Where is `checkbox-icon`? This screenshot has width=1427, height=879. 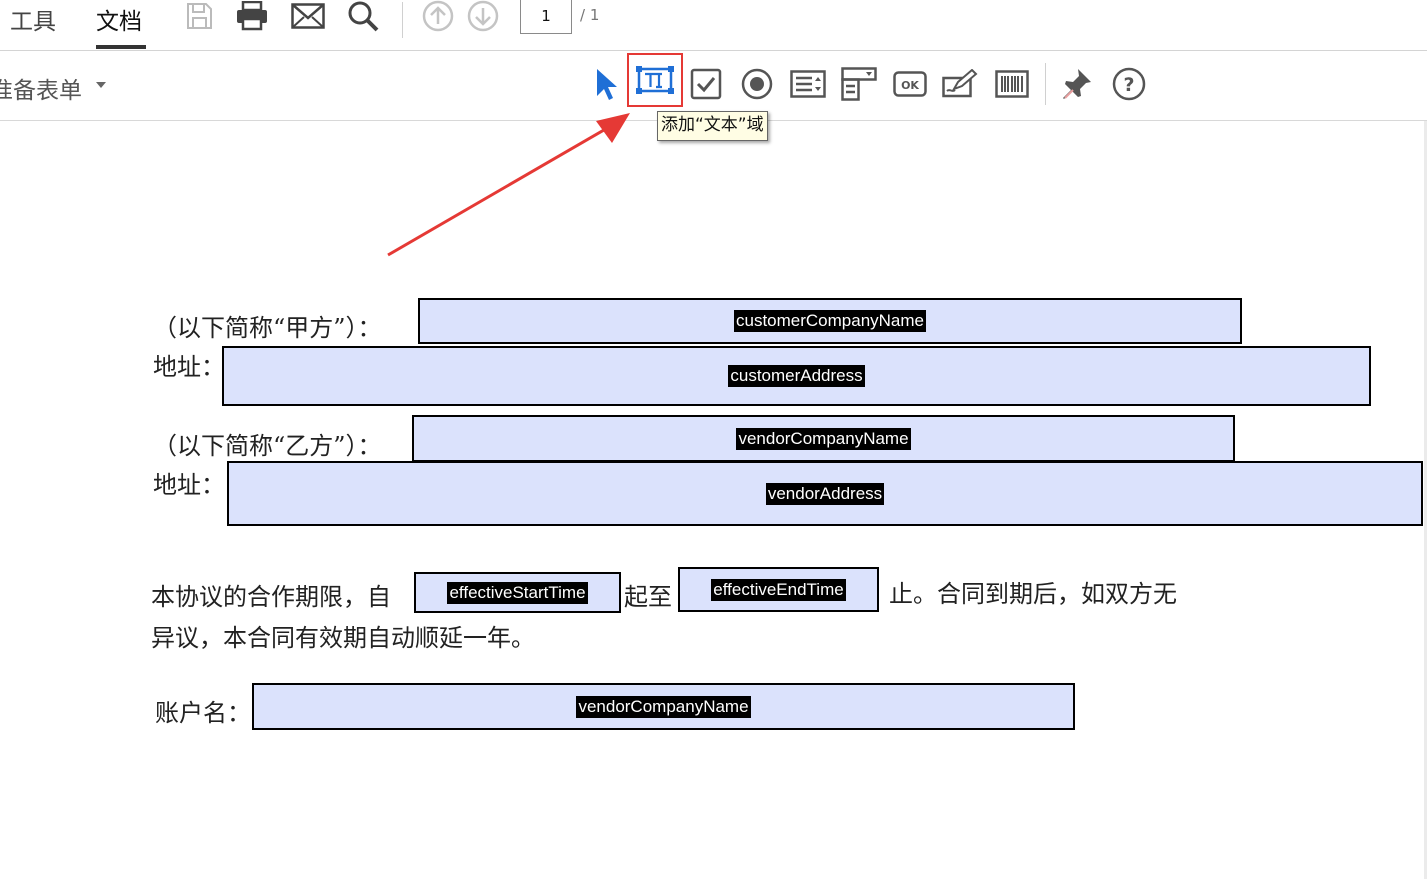 checkbox-icon is located at coordinates (706, 84).